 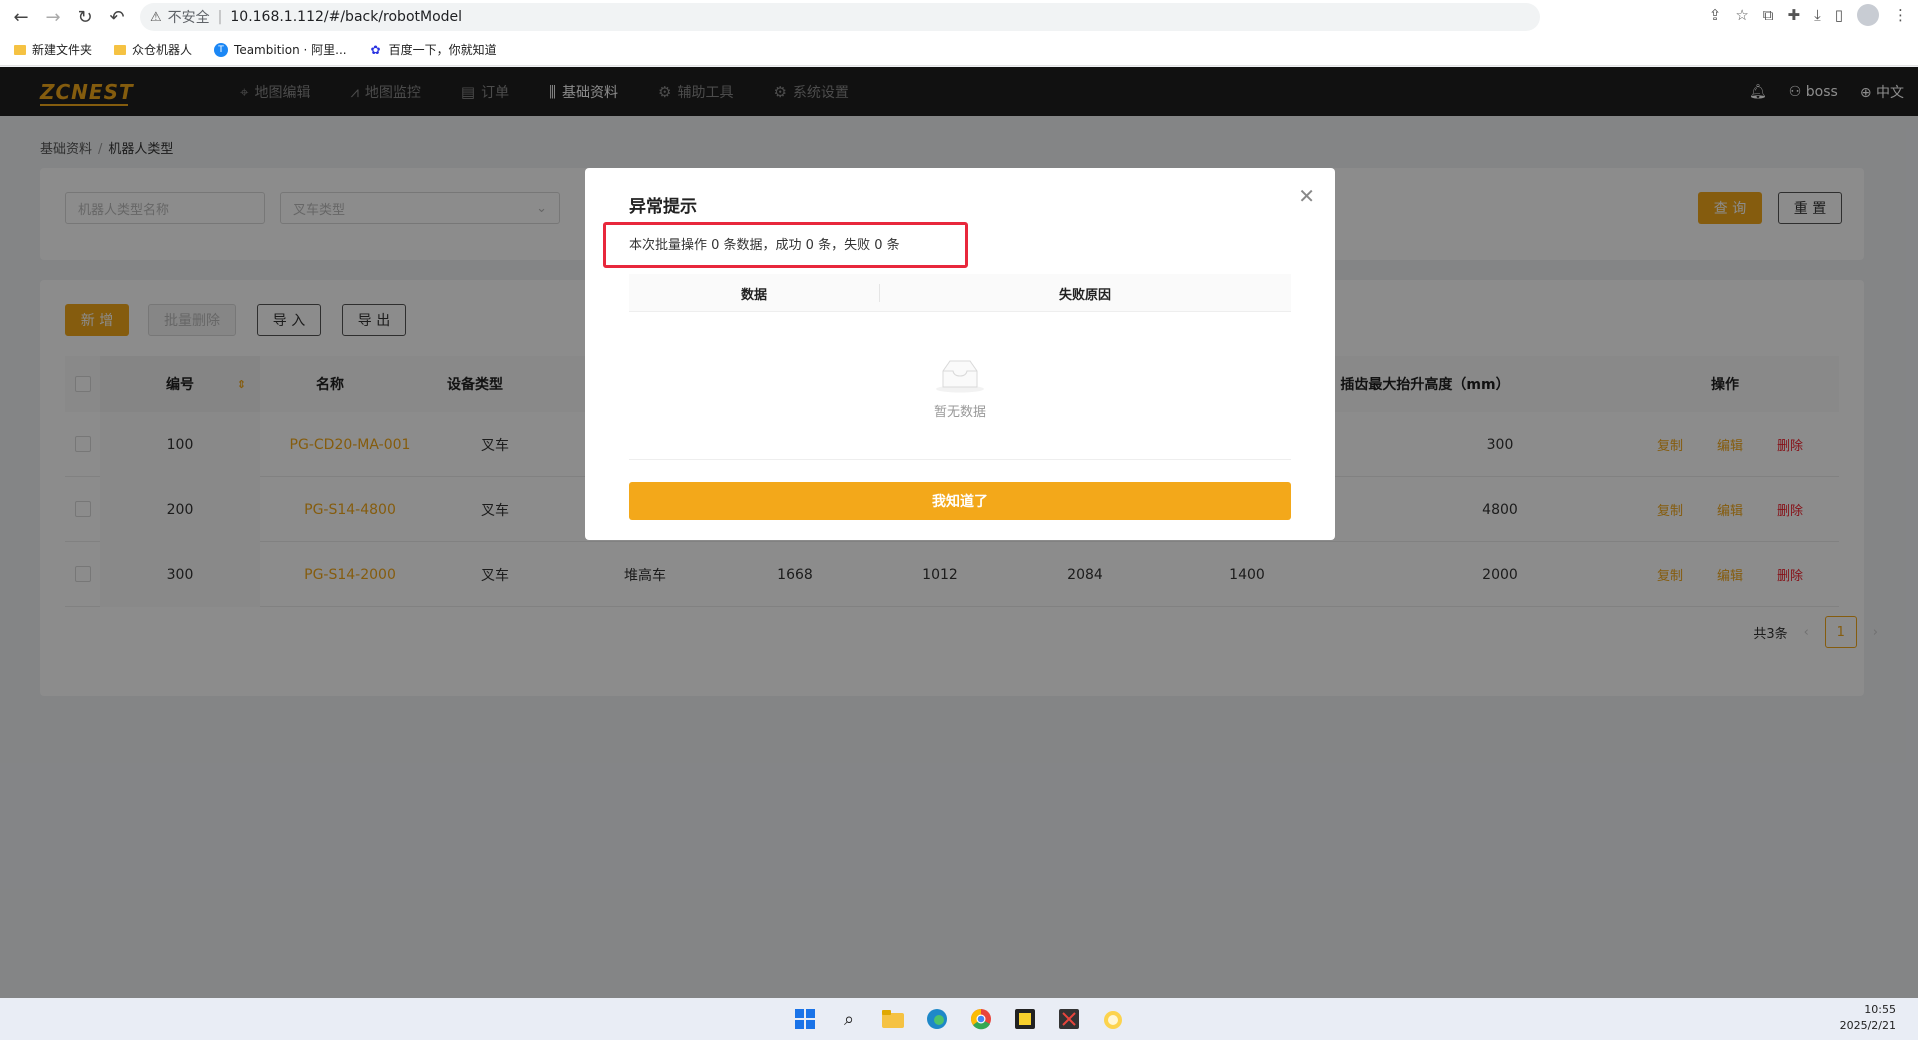 What do you see at coordinates (1794, 15) in the screenshot?
I see `extensions-icon: ✚` at bounding box center [1794, 15].